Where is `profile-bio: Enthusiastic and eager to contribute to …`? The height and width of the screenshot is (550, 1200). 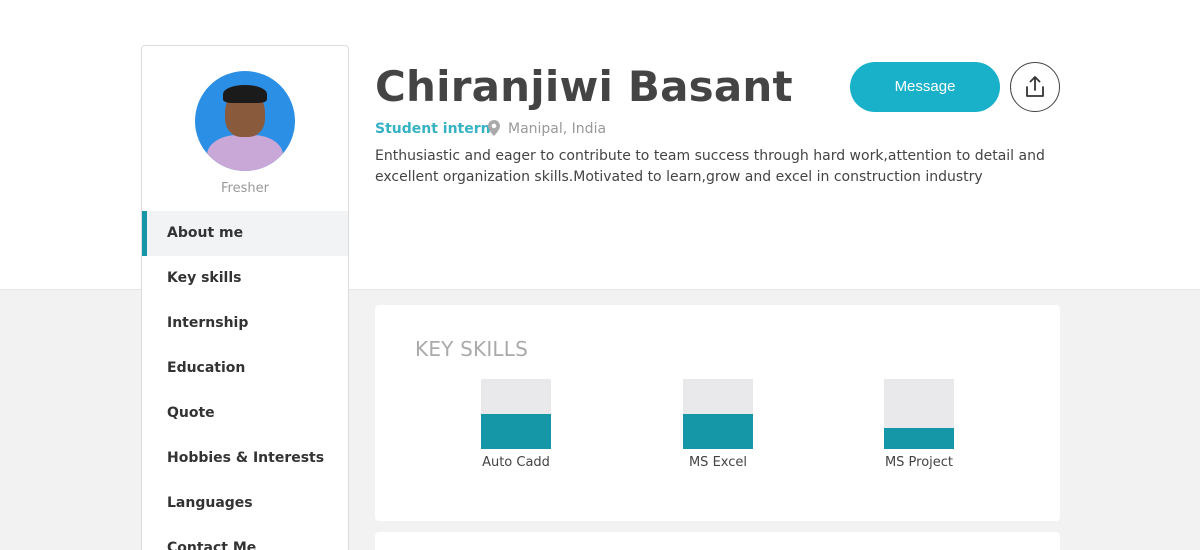 profile-bio: Enthusiastic and eager to contribute to … is located at coordinates (710, 166).